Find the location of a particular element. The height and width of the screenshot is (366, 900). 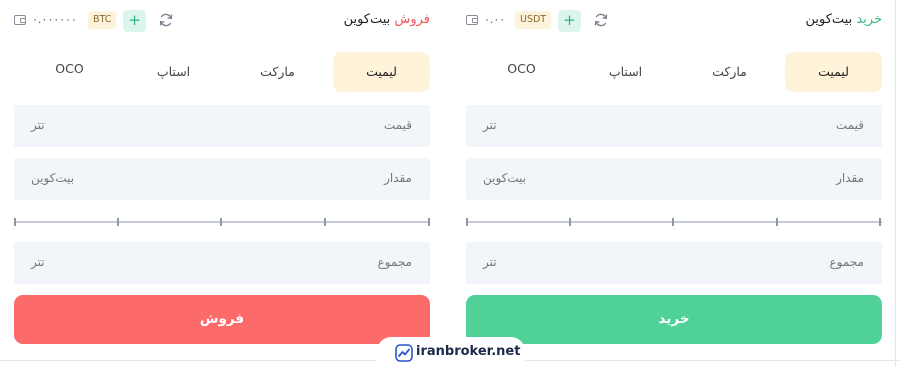

coin-badge-btc: BTC is located at coordinates (102, 20).